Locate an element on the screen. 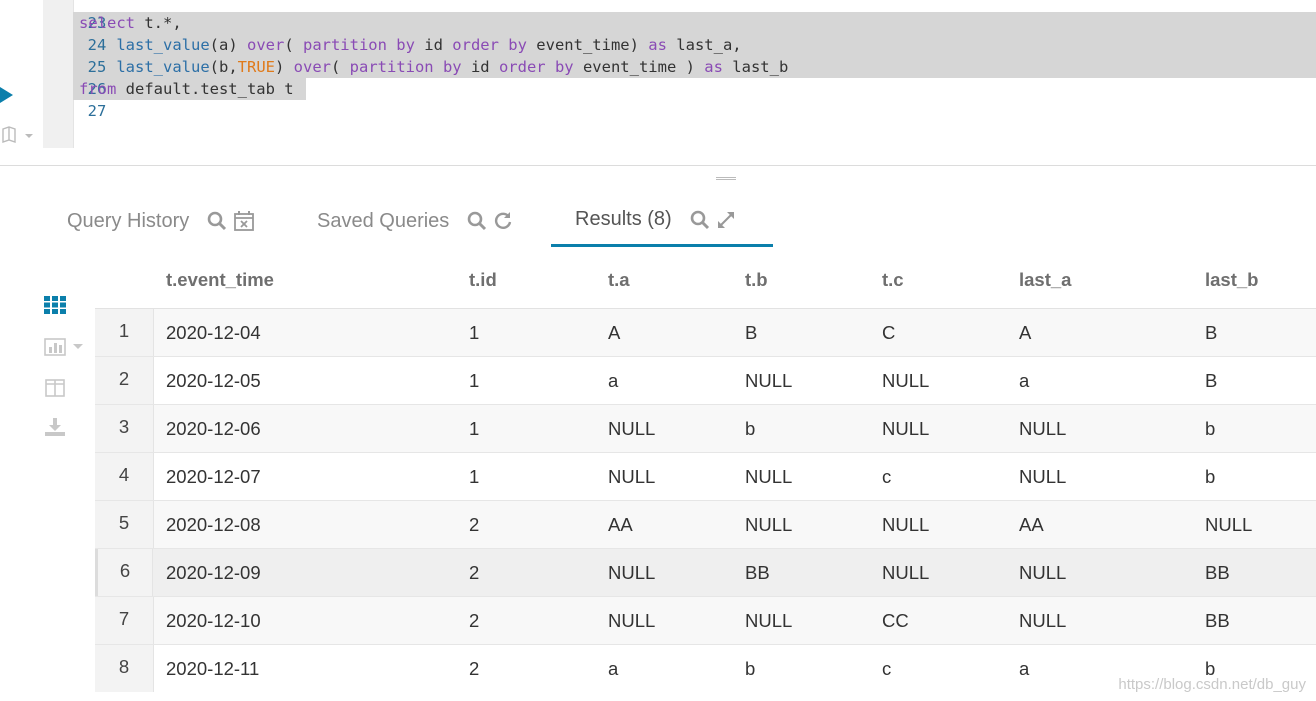  refresh-icon is located at coordinates (503, 221).